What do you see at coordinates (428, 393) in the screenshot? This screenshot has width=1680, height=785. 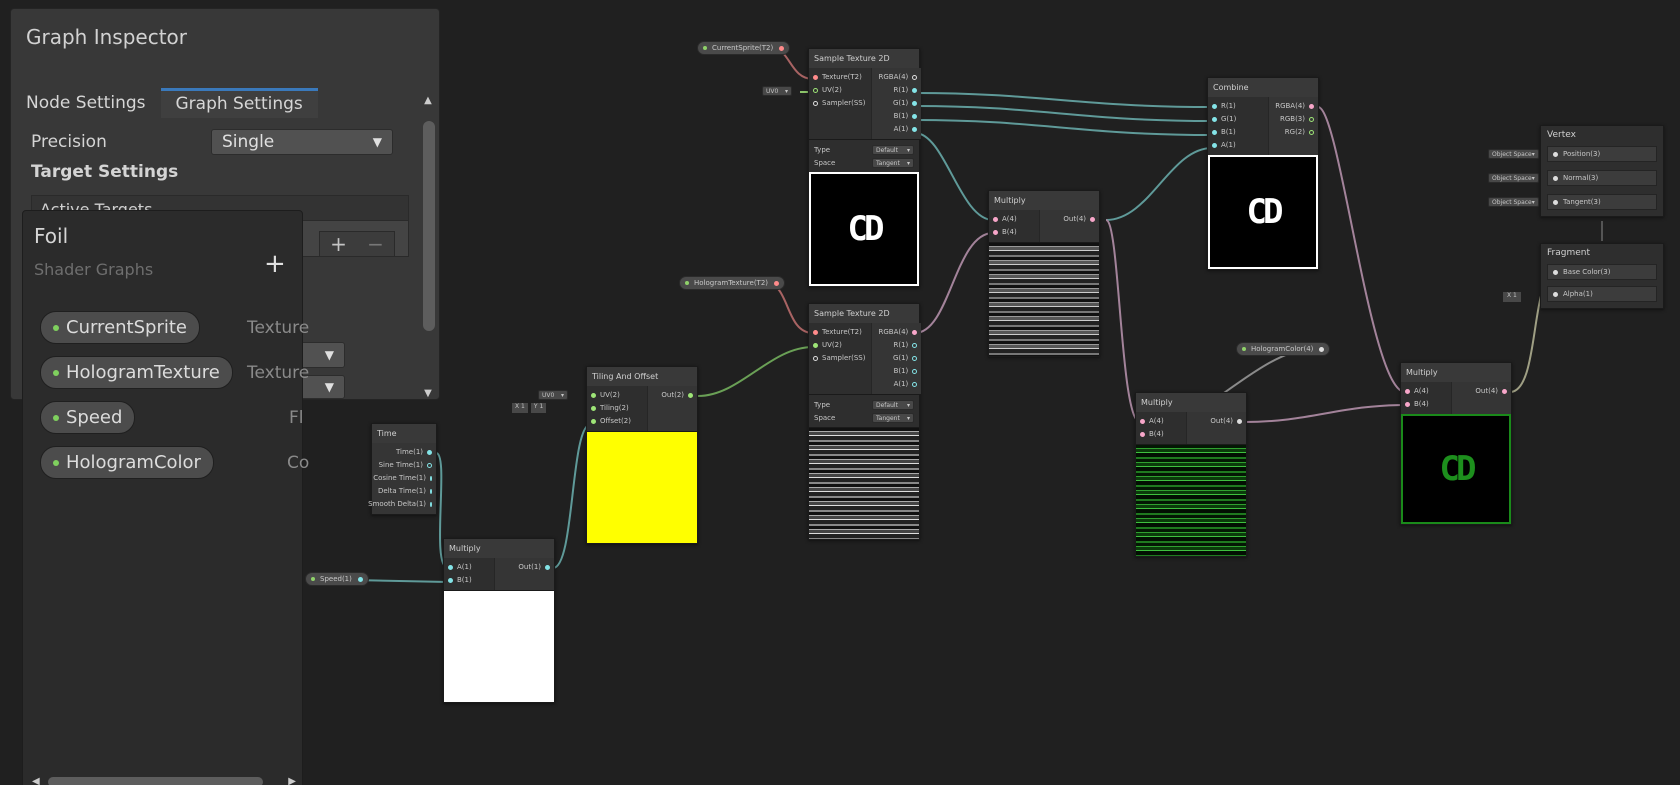 I see `scroll-down-icon: ▼` at bounding box center [428, 393].